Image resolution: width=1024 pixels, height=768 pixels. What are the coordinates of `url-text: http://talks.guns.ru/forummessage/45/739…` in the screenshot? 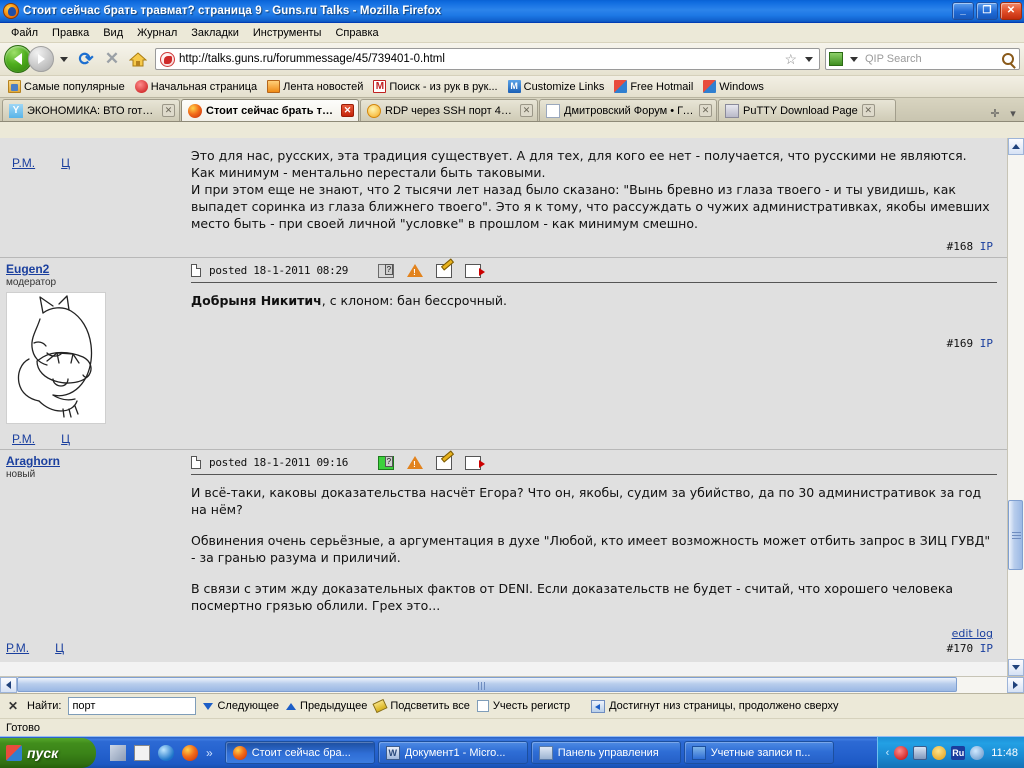 It's located at (479, 59).